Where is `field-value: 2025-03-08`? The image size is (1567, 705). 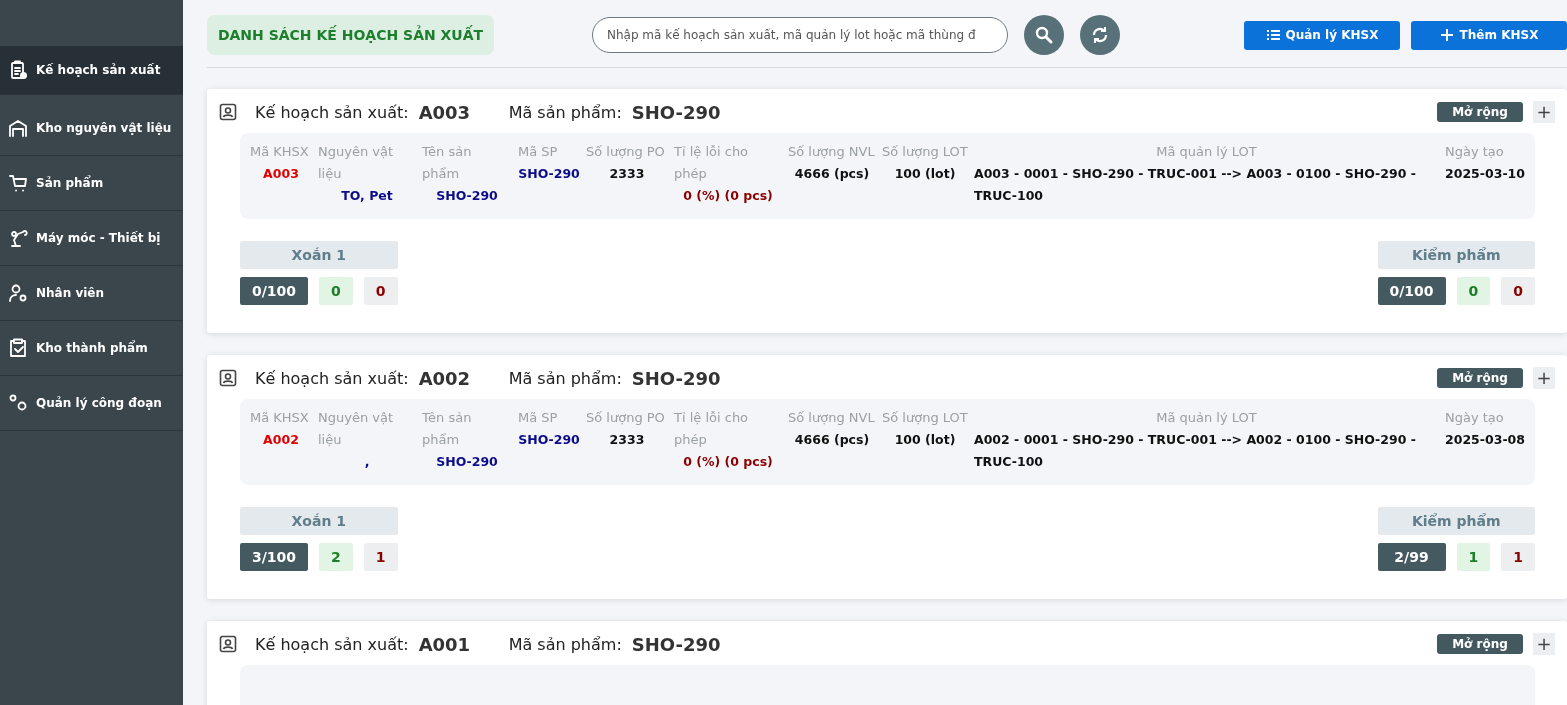 field-value: 2025-03-08 is located at coordinates (1485, 440).